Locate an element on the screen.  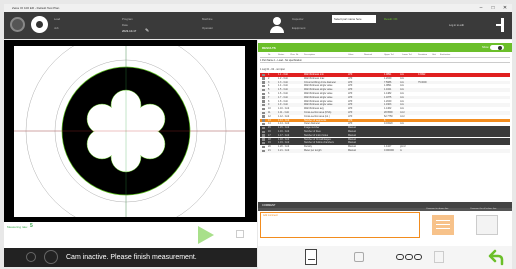
results-title: RESULTS is located at coordinates (269, 48).